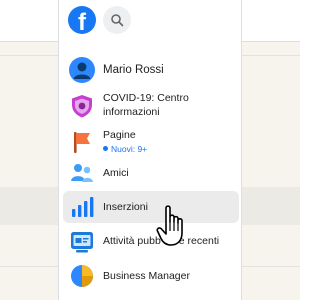 The width and height of the screenshot is (320, 300). What do you see at coordinates (83, 207) in the screenshot?
I see `bar-chart-icon` at bounding box center [83, 207].